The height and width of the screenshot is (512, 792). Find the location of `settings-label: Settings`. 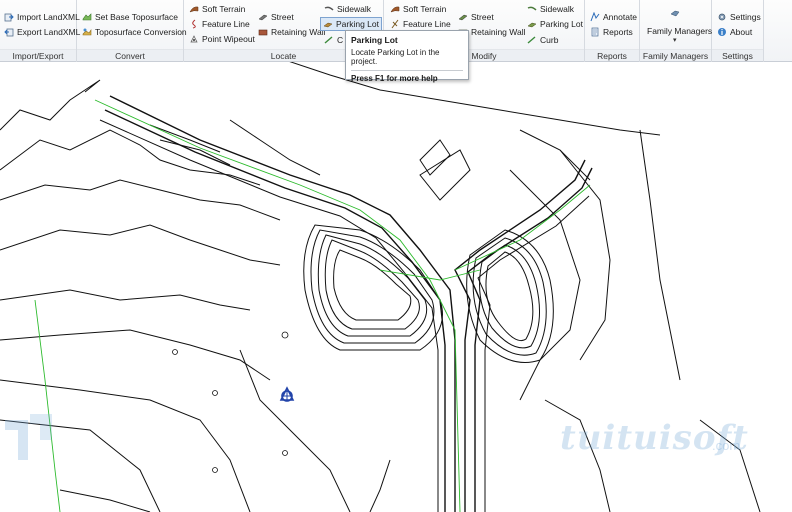

settings-label: Settings is located at coordinates (745, 17).